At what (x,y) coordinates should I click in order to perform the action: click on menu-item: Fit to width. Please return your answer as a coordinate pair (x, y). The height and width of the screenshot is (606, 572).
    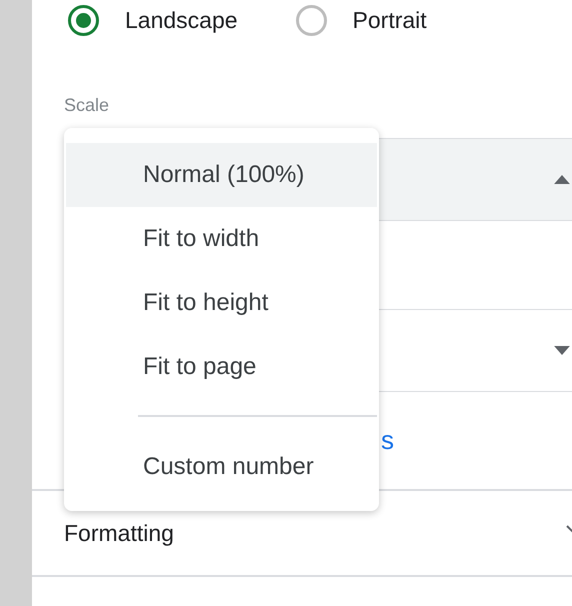
    Looking at the image, I should click on (221, 239).